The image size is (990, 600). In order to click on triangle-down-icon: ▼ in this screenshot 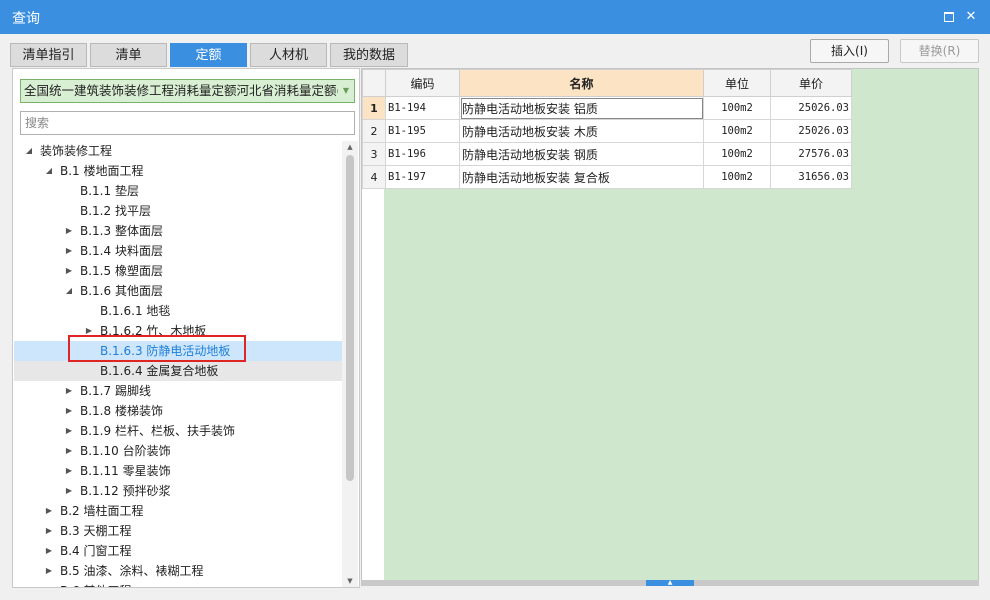, I will do `click(346, 91)`.